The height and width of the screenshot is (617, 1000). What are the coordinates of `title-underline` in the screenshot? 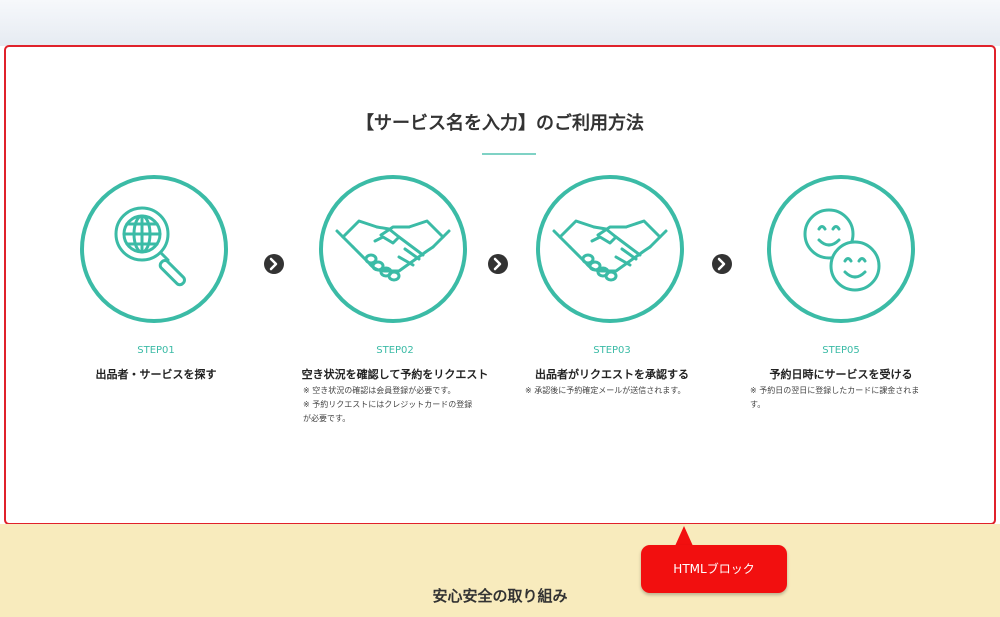 It's located at (509, 154).